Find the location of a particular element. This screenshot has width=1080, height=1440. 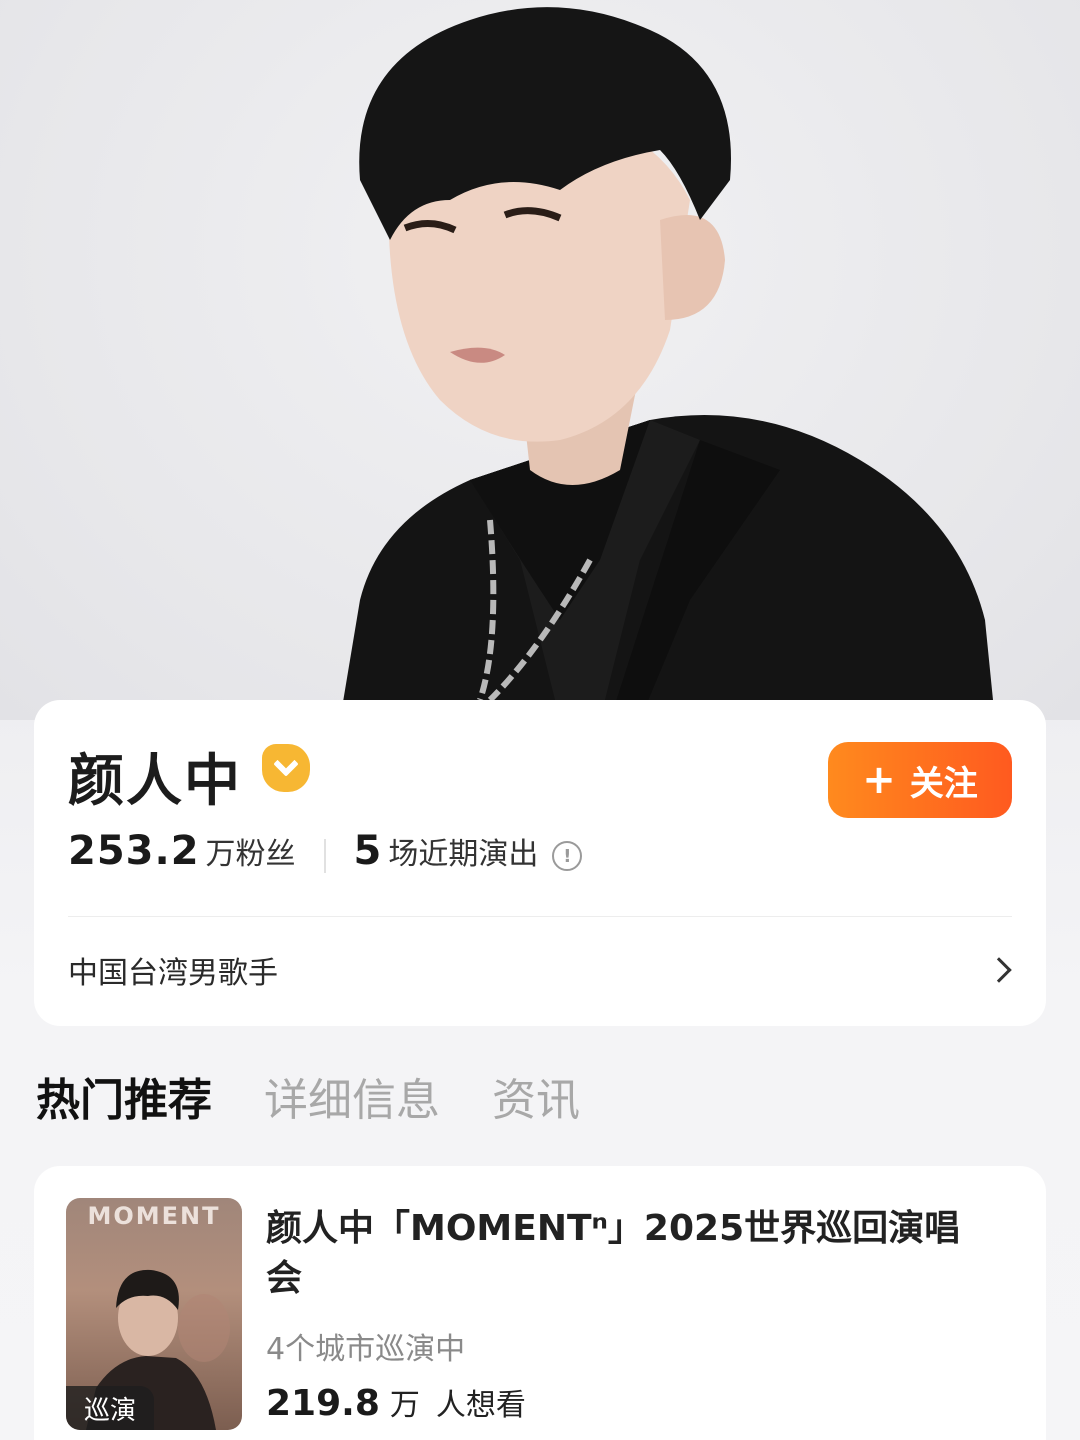

info-icon: ! is located at coordinates (567, 856).